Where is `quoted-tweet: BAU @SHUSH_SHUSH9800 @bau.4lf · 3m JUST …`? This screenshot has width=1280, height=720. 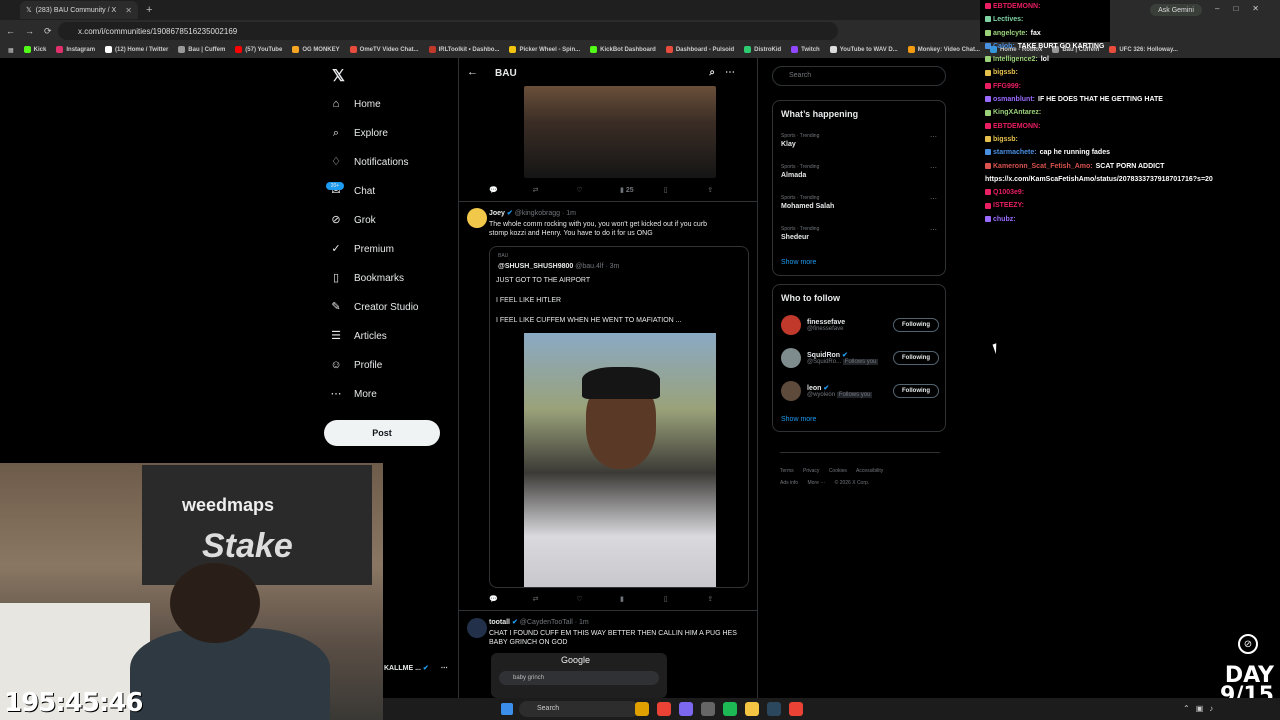
quoted-tweet: BAU @SHUSH_SHUSH9800 @bau.4lf · 3m JUST … is located at coordinates (619, 417).